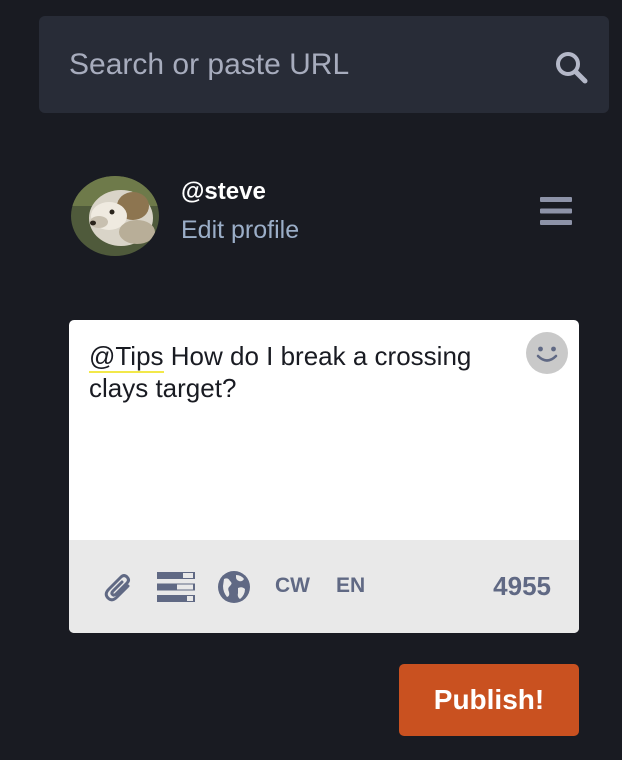 This screenshot has height=760, width=622. I want to click on publish-button: Publish!, so click(489, 700).